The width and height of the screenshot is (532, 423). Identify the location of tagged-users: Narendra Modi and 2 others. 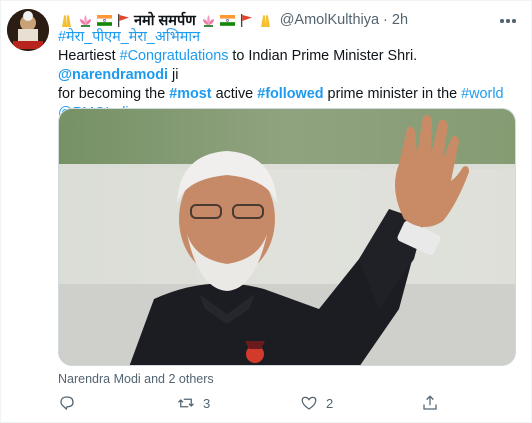
(136, 379).